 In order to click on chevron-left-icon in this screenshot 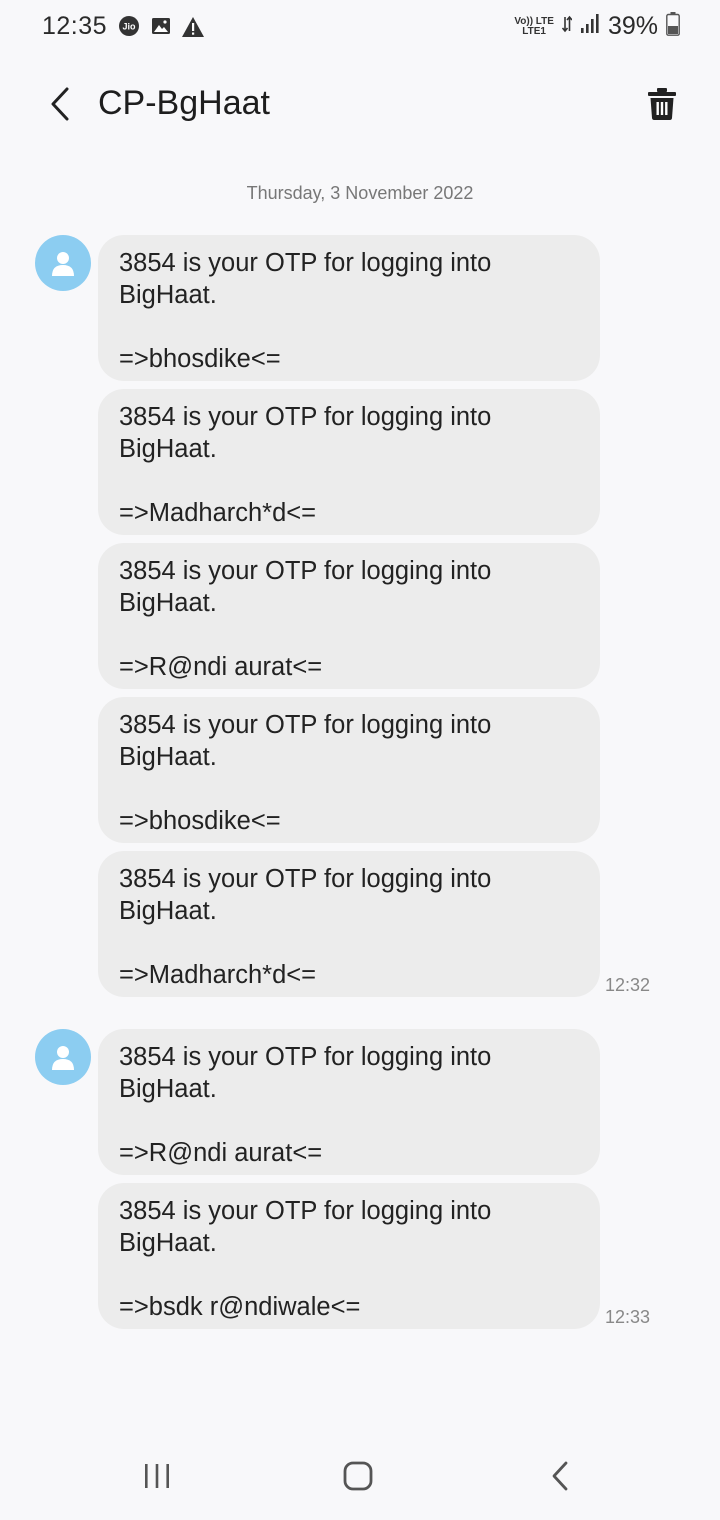, I will do `click(60, 104)`.